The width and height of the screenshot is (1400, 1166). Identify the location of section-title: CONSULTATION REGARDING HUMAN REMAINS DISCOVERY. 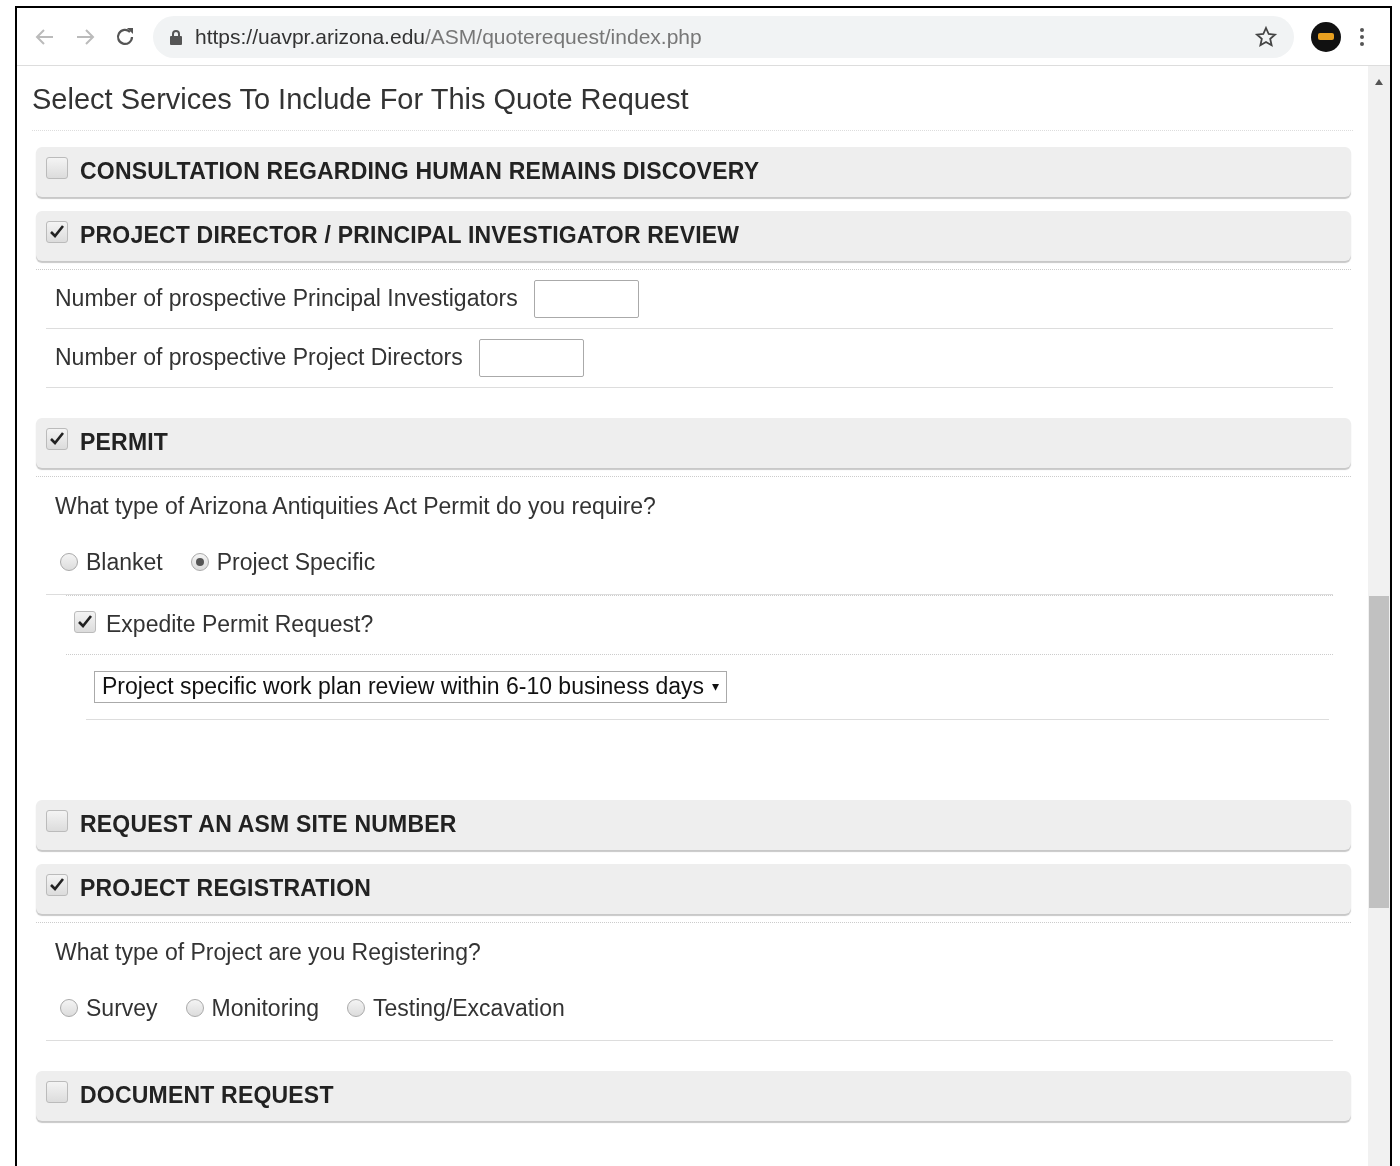
(420, 172).